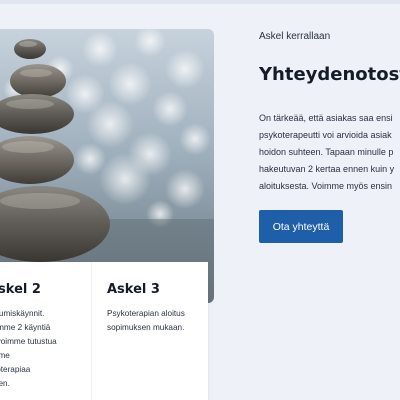 This screenshot has height=400, width=400. Describe the element at coordinates (15, 369) in the screenshot. I see `step-2-line: ykoterapiaa` at that location.